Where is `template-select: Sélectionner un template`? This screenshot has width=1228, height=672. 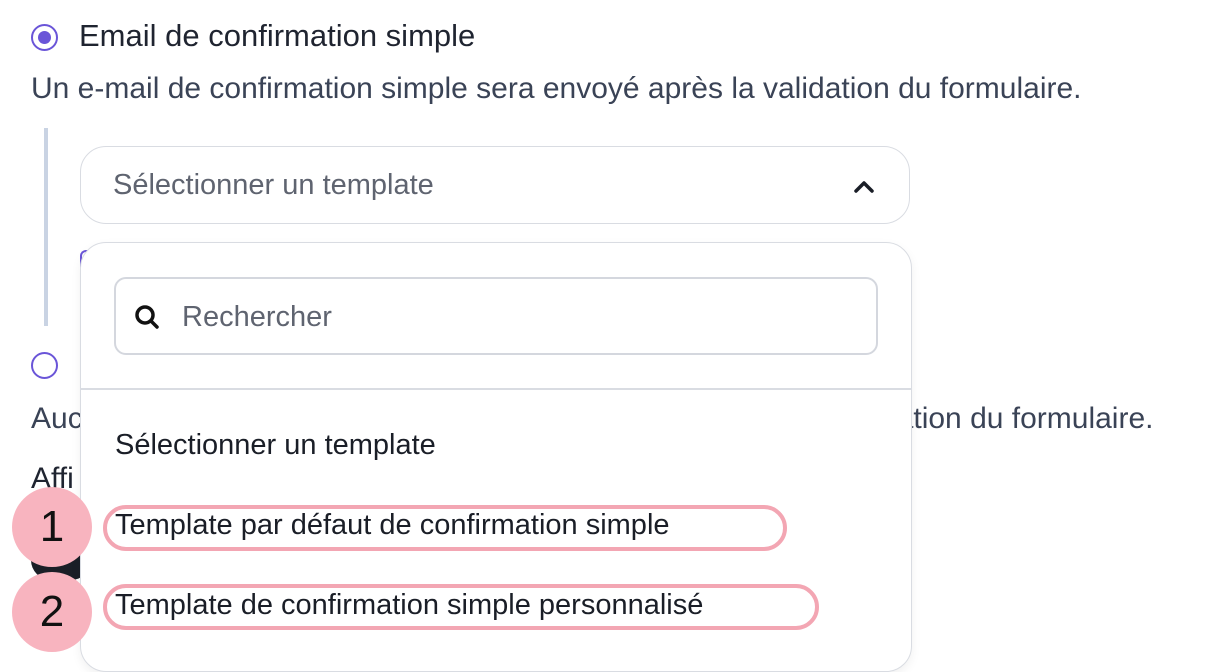
template-select: Sélectionner un template is located at coordinates (495, 185).